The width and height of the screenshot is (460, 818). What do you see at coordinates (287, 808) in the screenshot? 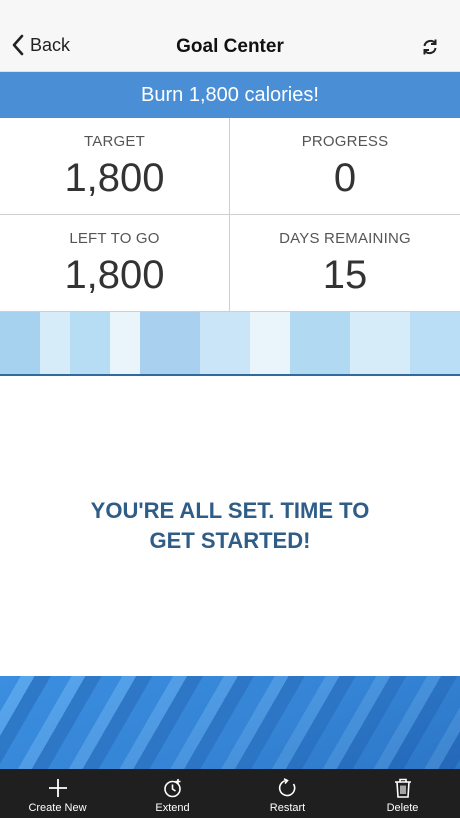
I see `restart-label: Restart` at bounding box center [287, 808].